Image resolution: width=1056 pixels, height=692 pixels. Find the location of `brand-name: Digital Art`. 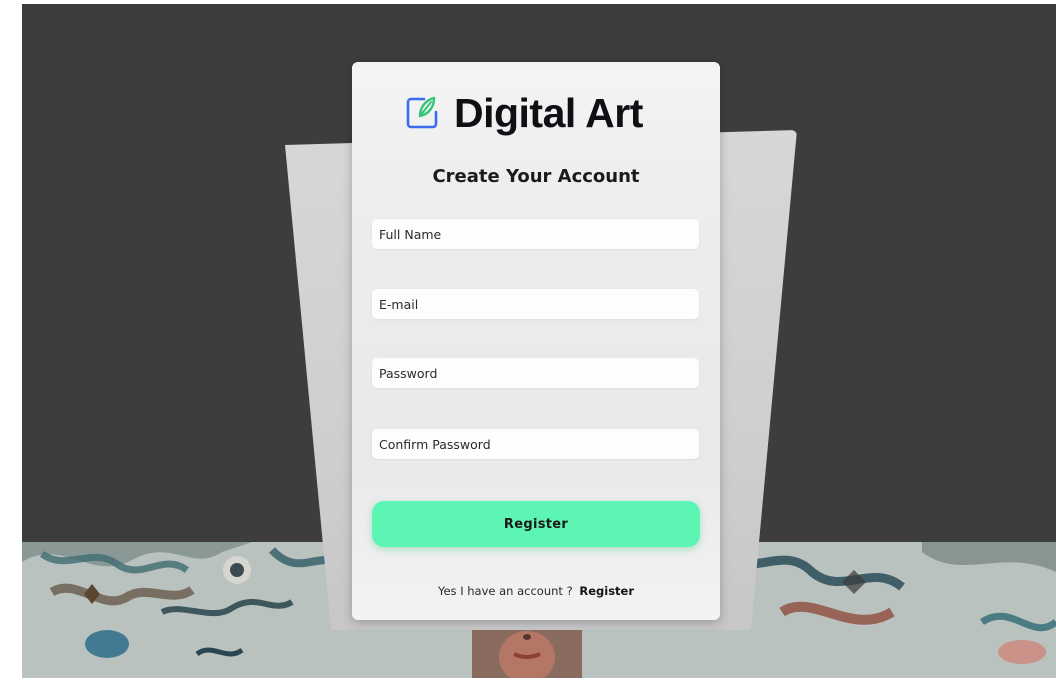

brand-name: Digital Art is located at coordinates (548, 112).